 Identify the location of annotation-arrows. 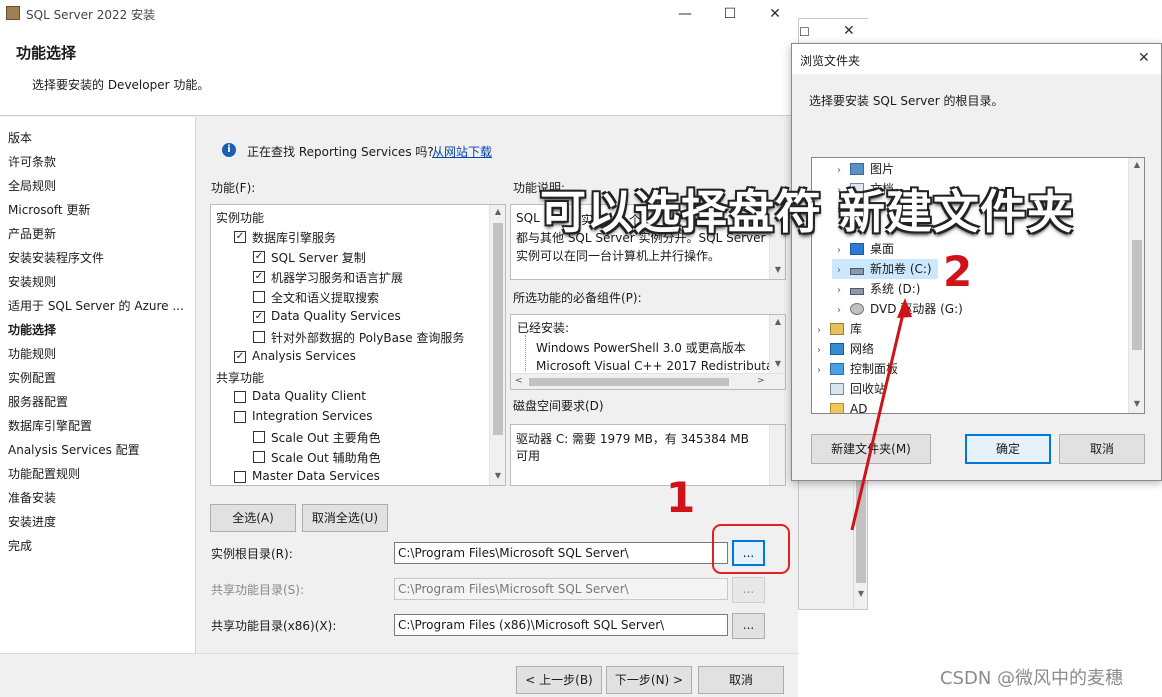
(881, 414).